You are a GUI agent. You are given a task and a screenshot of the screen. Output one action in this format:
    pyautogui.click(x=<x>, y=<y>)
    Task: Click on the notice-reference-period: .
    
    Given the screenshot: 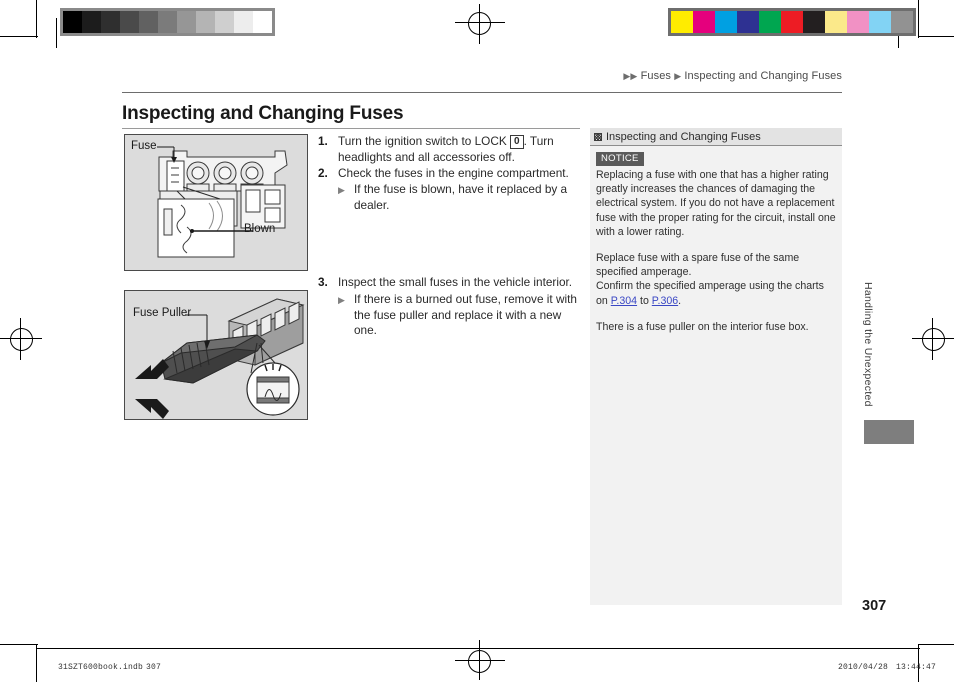 What is the action you would take?
    pyautogui.click(x=680, y=300)
    